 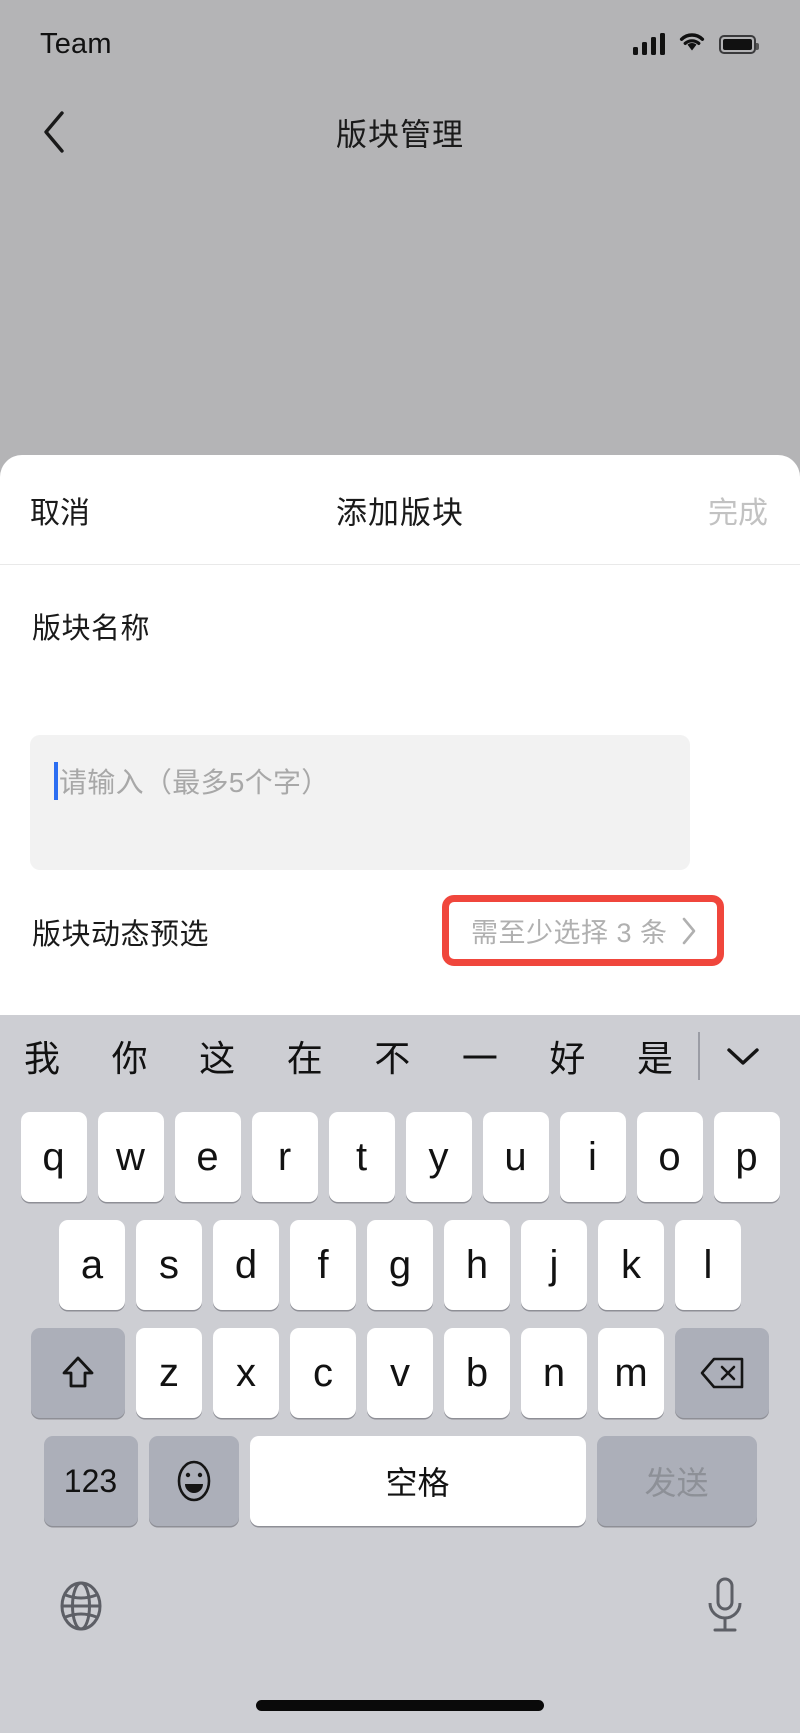 I want to click on candidate-item: 不, so click(x=392, y=1056).